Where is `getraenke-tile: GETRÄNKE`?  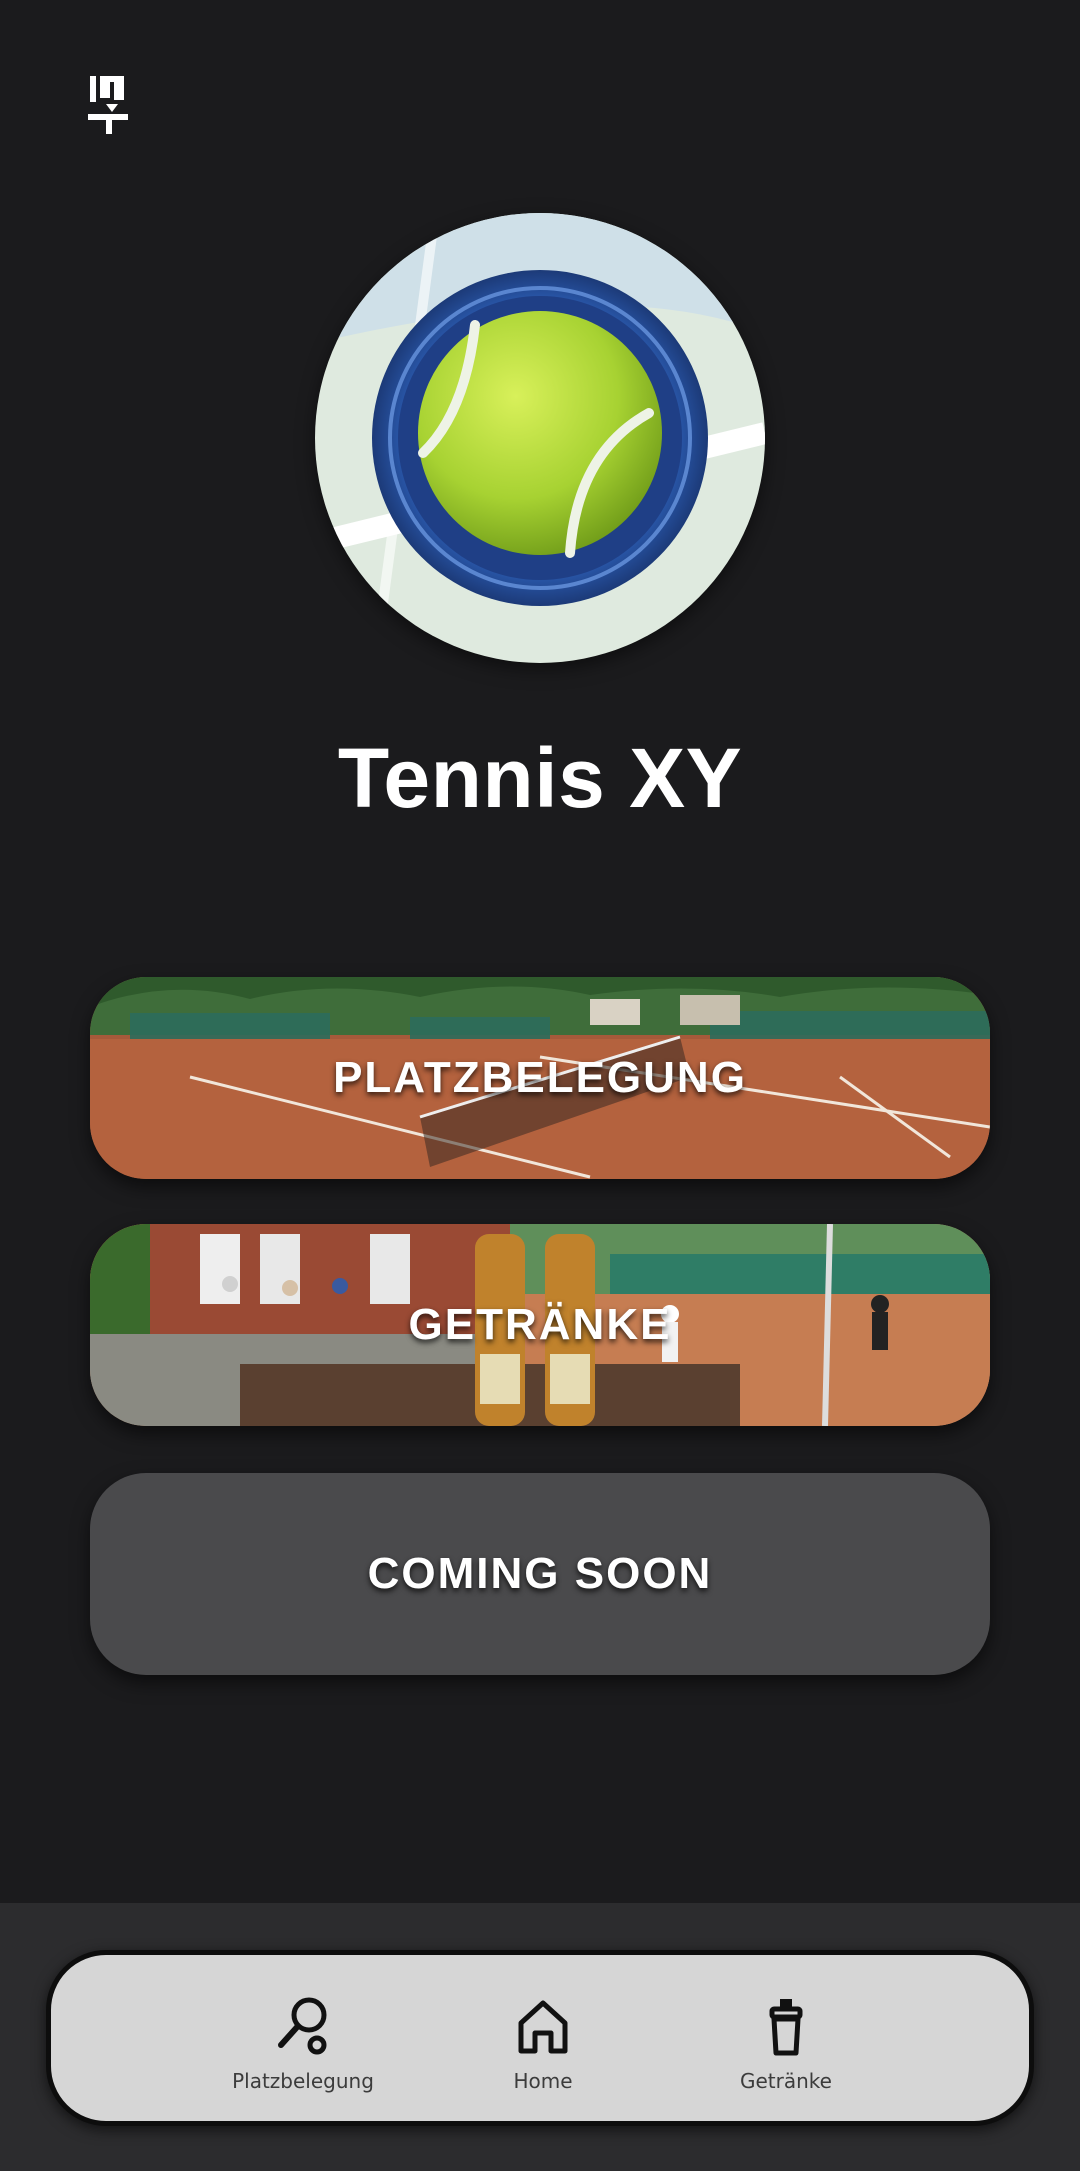 getraenke-tile: GETRÄNKE is located at coordinates (540, 1325).